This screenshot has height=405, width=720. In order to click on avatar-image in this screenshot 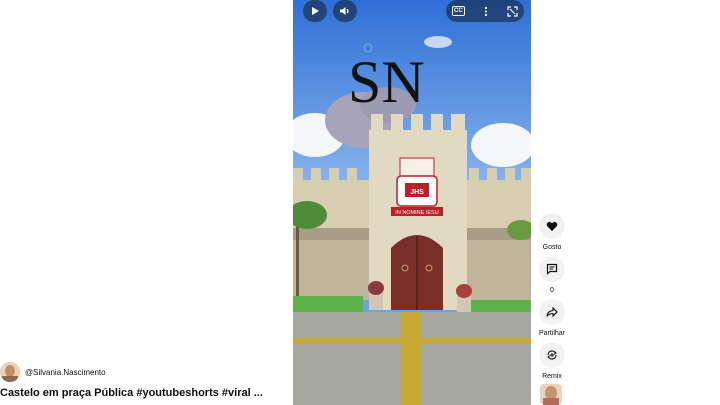, I will do `click(10, 372)`.